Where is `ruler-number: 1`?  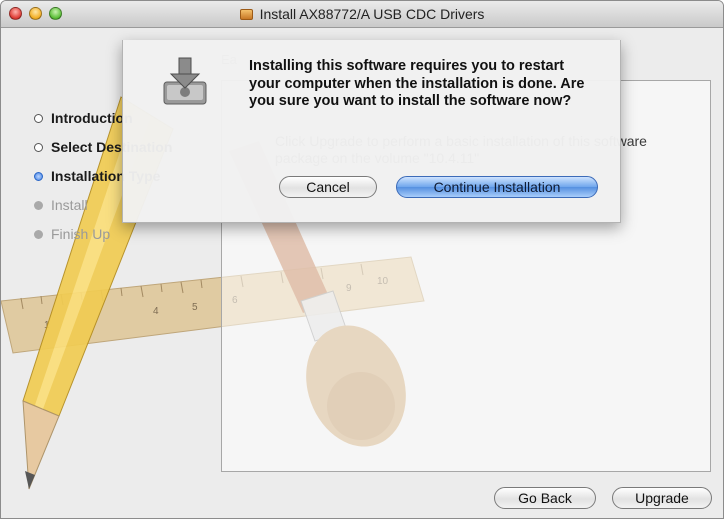
ruler-number: 1 is located at coordinates (47, 325).